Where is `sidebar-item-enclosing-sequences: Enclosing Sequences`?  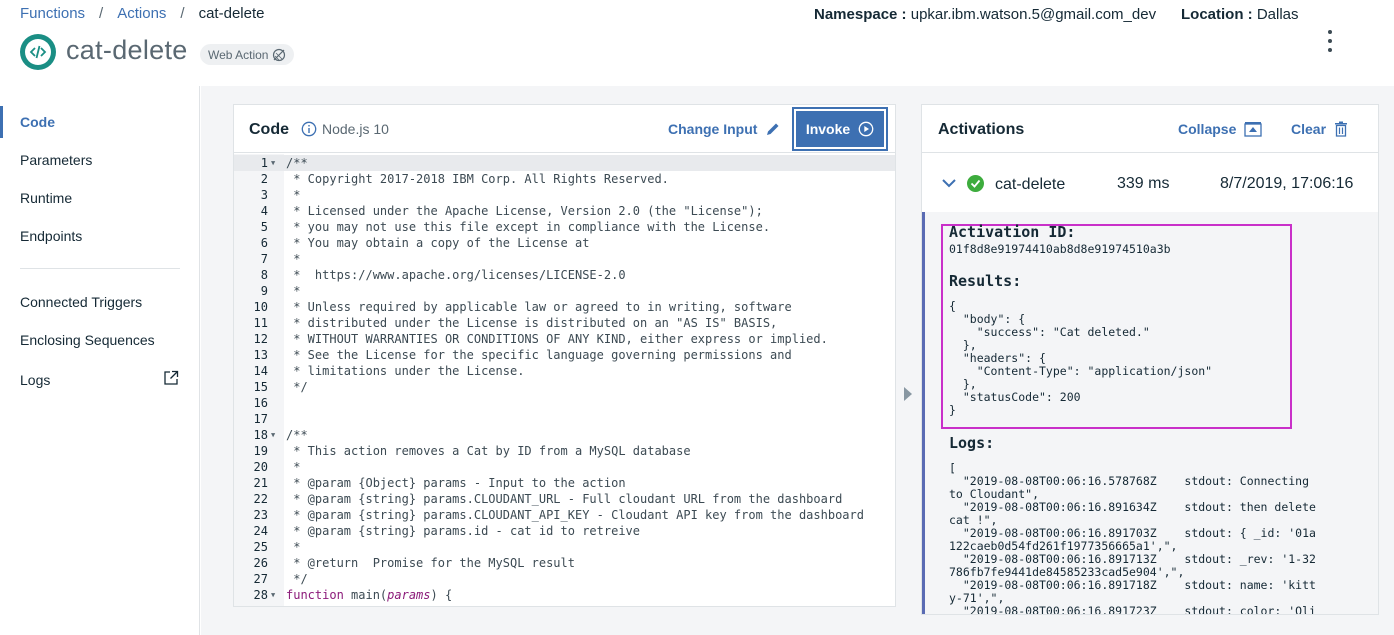 sidebar-item-enclosing-sequences: Enclosing Sequences is located at coordinates (87, 340).